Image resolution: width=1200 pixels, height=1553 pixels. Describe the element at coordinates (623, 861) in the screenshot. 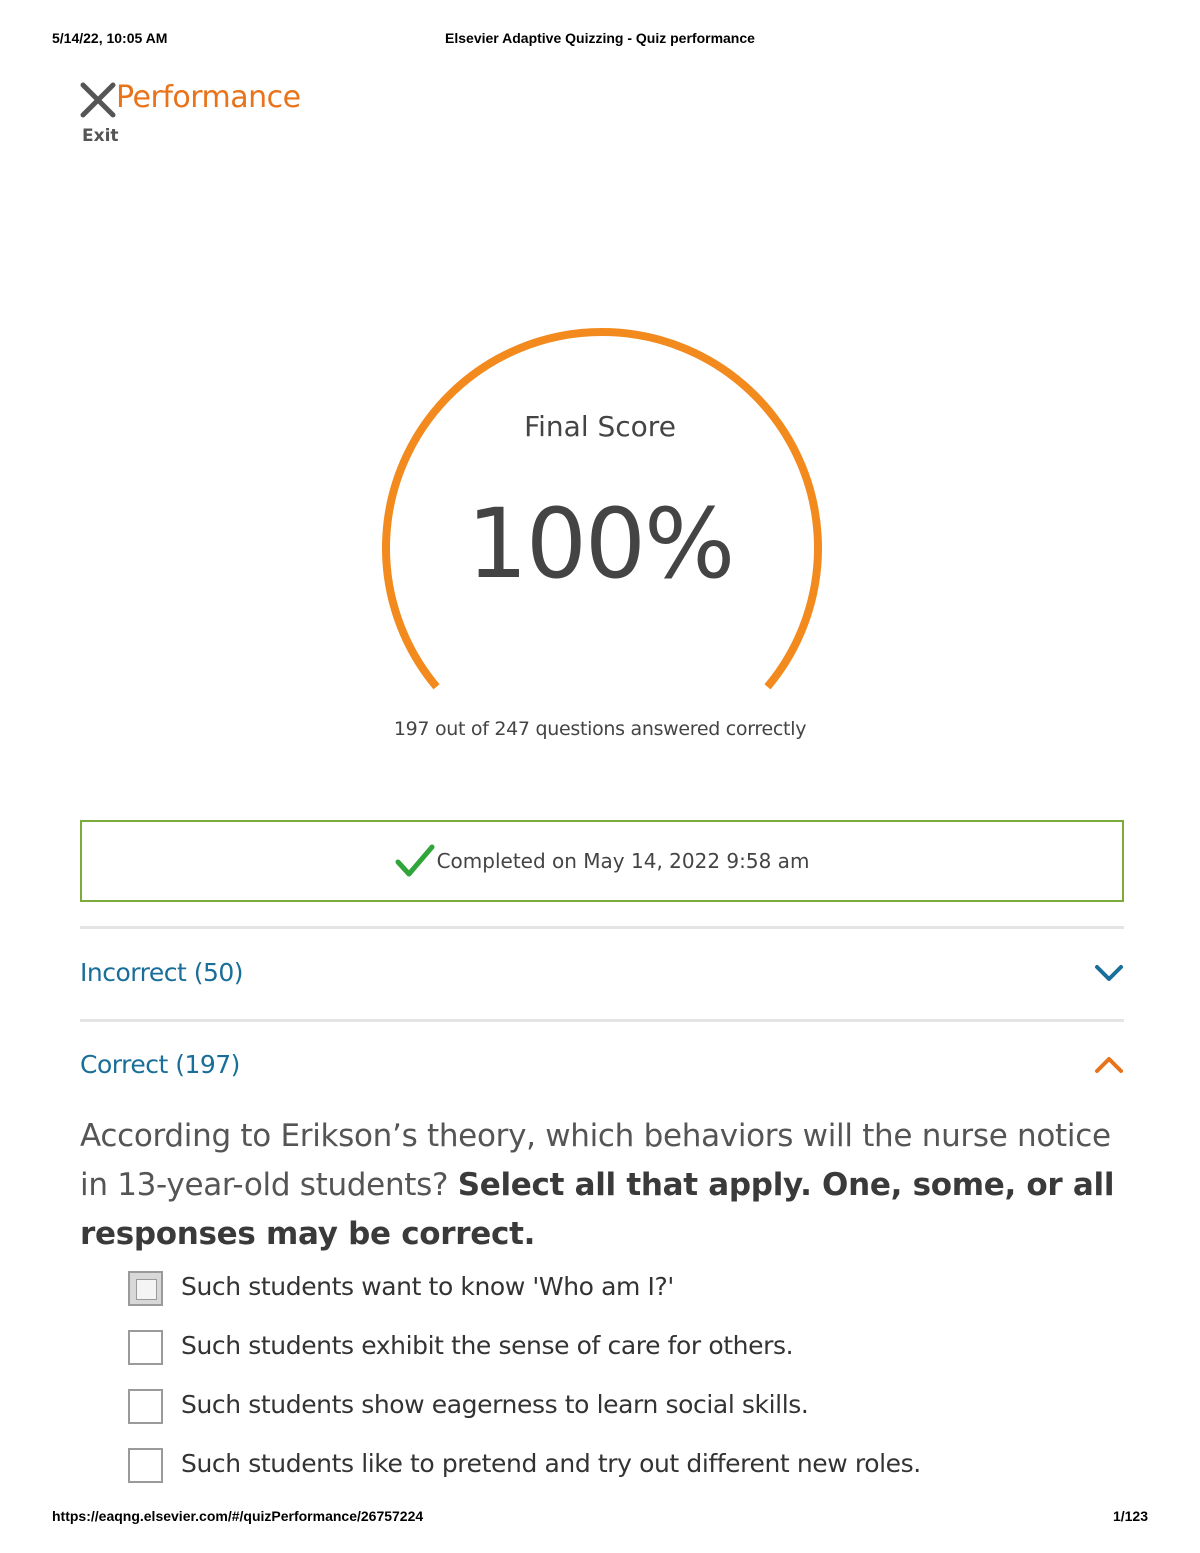

I see `completed-text: Completed on May 14, 2022 9:58 am` at that location.